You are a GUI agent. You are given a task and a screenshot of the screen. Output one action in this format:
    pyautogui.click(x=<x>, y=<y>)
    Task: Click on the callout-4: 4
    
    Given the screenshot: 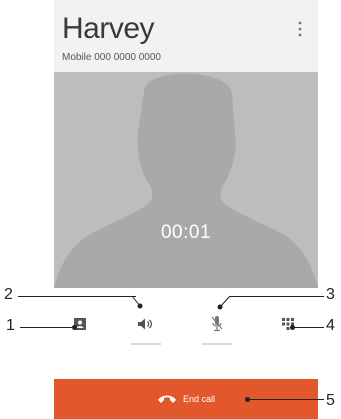 What is the action you would take?
    pyautogui.click(x=330, y=325)
    